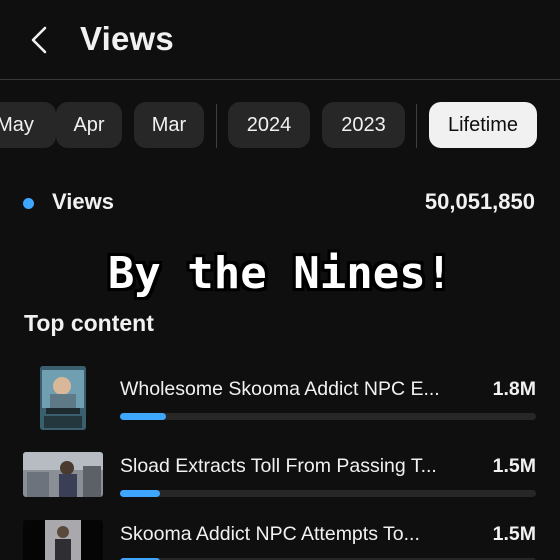 The image size is (560, 560). I want to click on content-item: Skooma Addict NPC Attempts To... 1.5M, so click(280, 536).